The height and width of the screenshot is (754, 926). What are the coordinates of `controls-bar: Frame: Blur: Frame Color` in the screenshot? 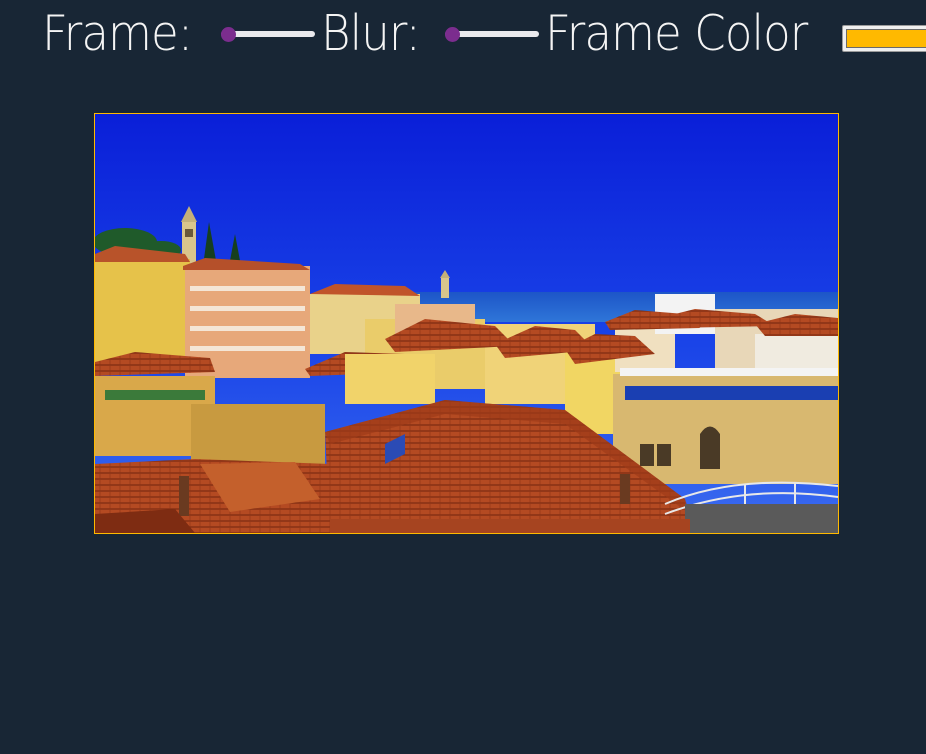 It's located at (484, 34).